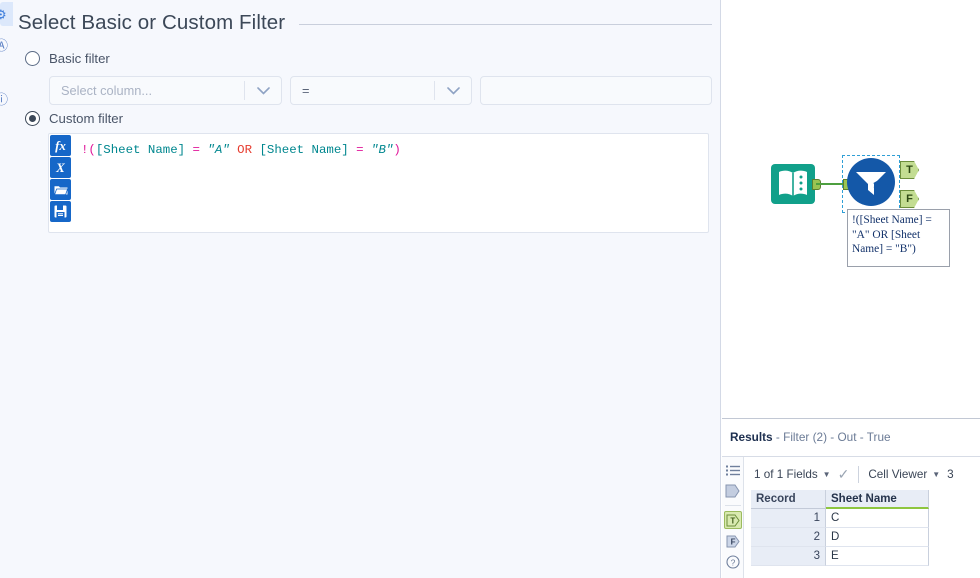  What do you see at coordinates (898, 474) in the screenshot?
I see `viewer-selector-label: Cell Viewer` at bounding box center [898, 474].